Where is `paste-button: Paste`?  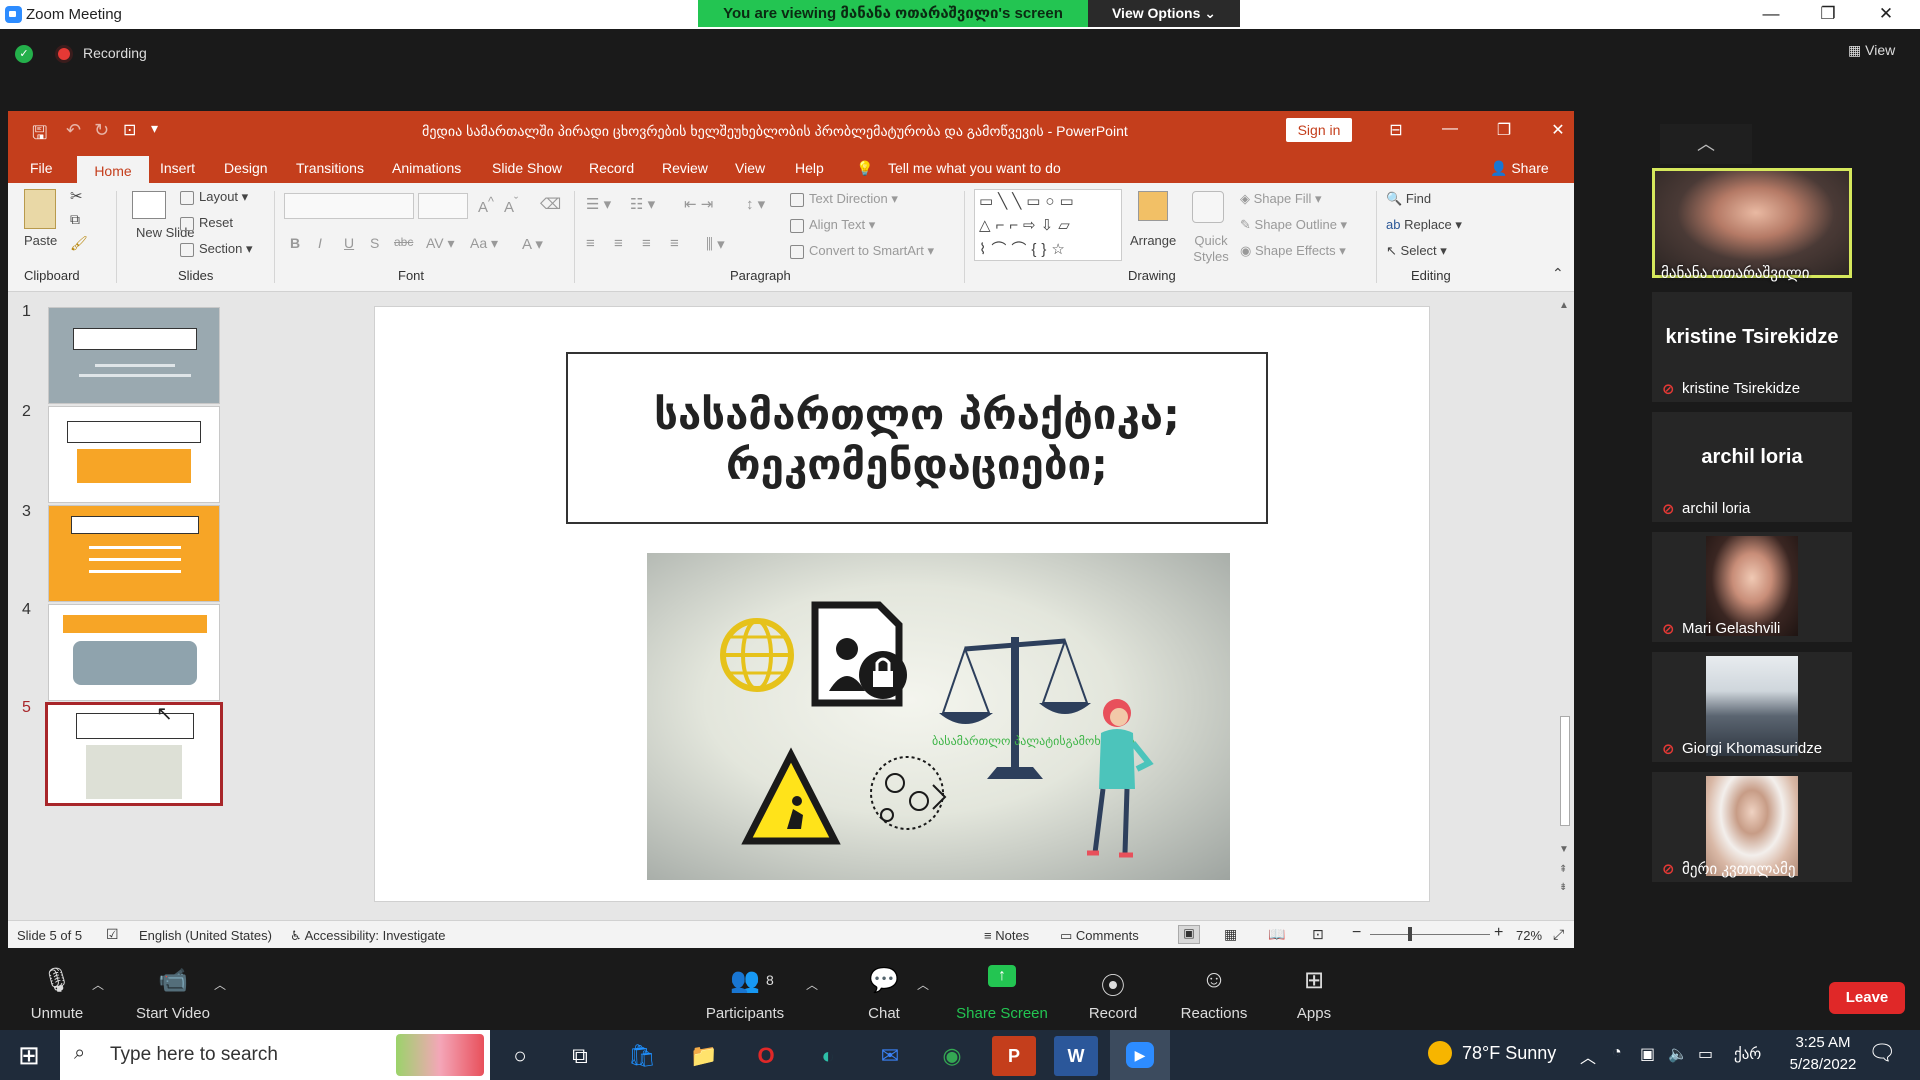 paste-button: Paste is located at coordinates (40, 240).